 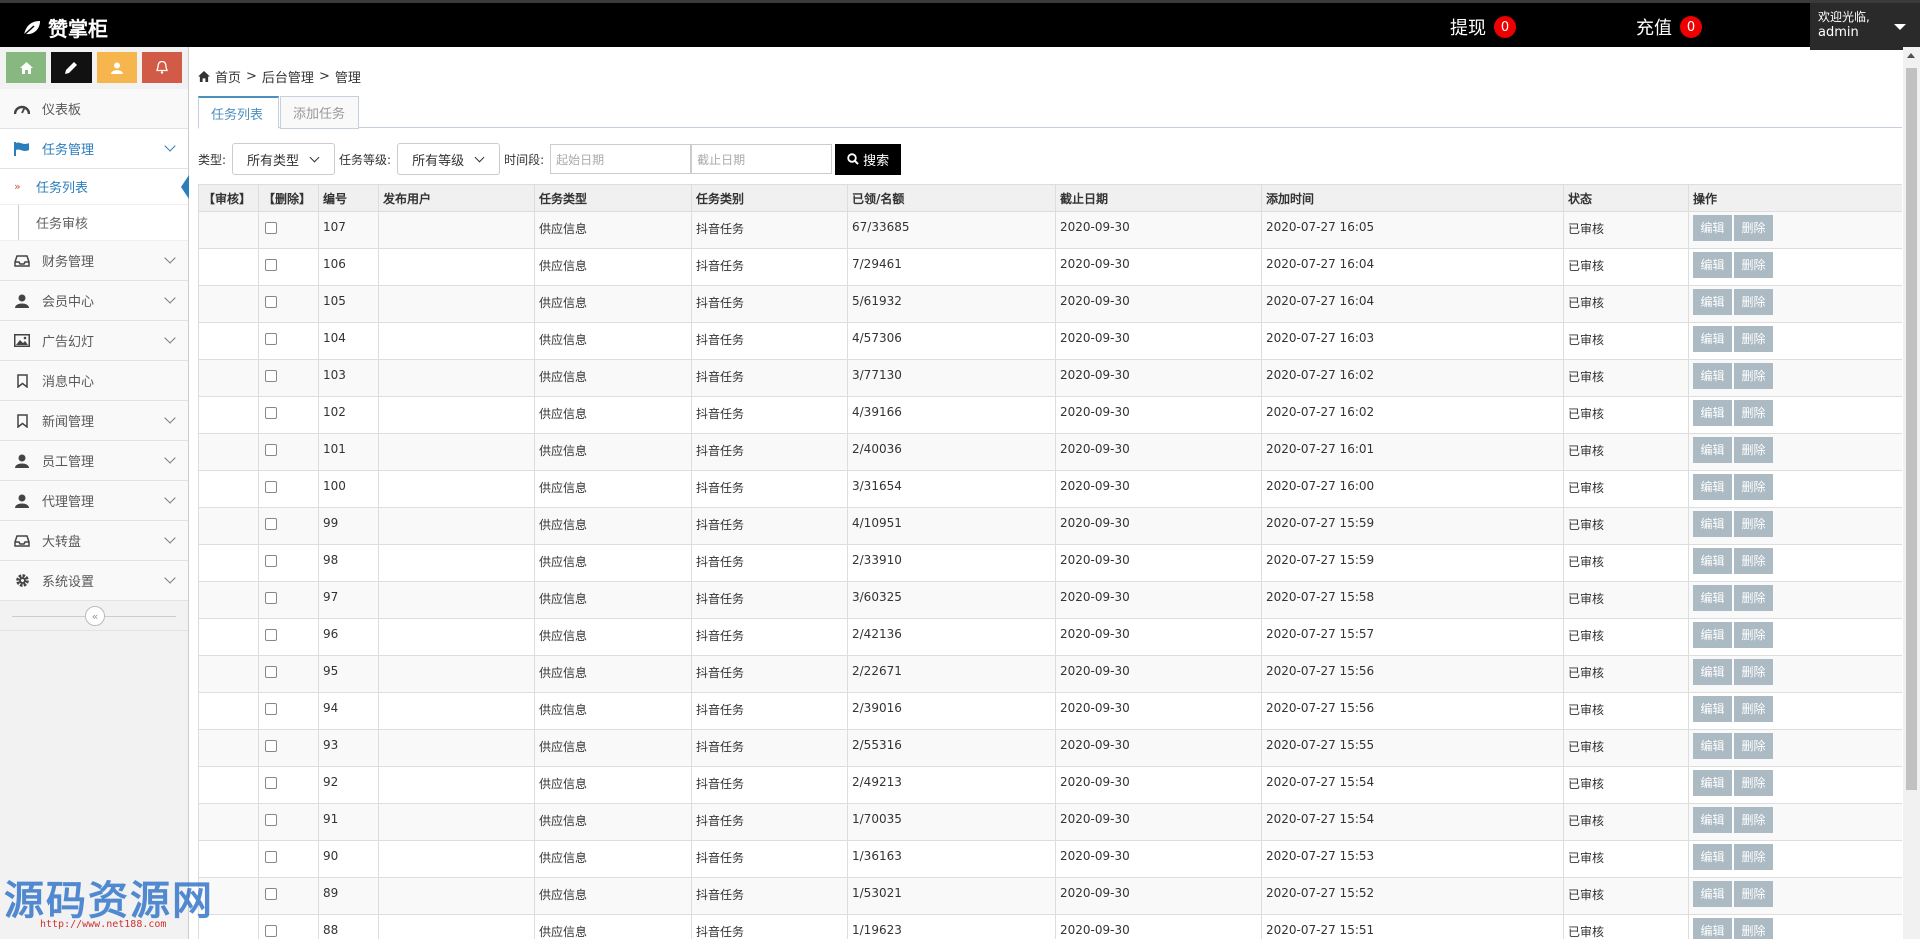 I want to click on sidebar-item-dashboard: 仪表板, so click(x=94, y=109).